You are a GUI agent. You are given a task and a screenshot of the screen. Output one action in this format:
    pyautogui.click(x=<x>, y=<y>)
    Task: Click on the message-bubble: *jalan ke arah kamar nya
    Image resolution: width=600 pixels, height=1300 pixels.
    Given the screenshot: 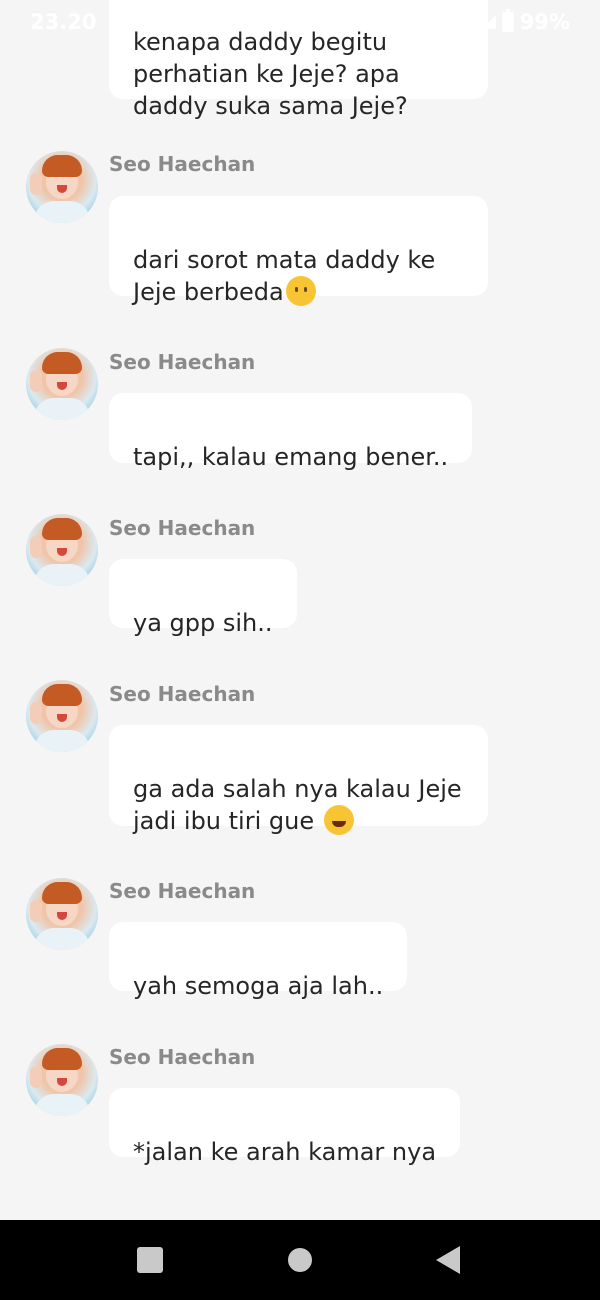 What is the action you would take?
    pyautogui.click(x=285, y=1127)
    